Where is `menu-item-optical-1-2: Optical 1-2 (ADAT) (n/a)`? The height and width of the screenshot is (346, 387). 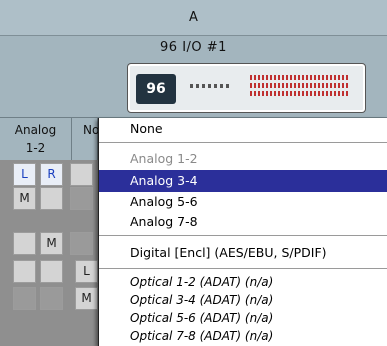
menu-item-optical-1-2: Optical 1-2 (ADAT) (n/a) is located at coordinates (243, 282).